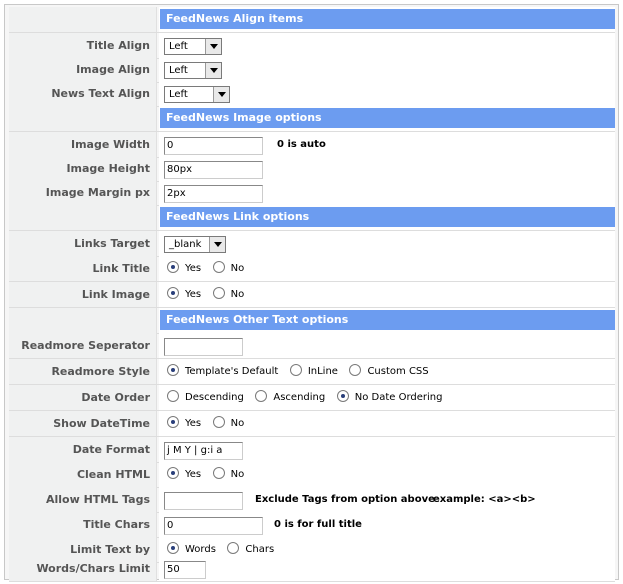  What do you see at coordinates (222, 372) in the screenshot?
I see `radio-option-template-default: Template's Default` at bounding box center [222, 372].